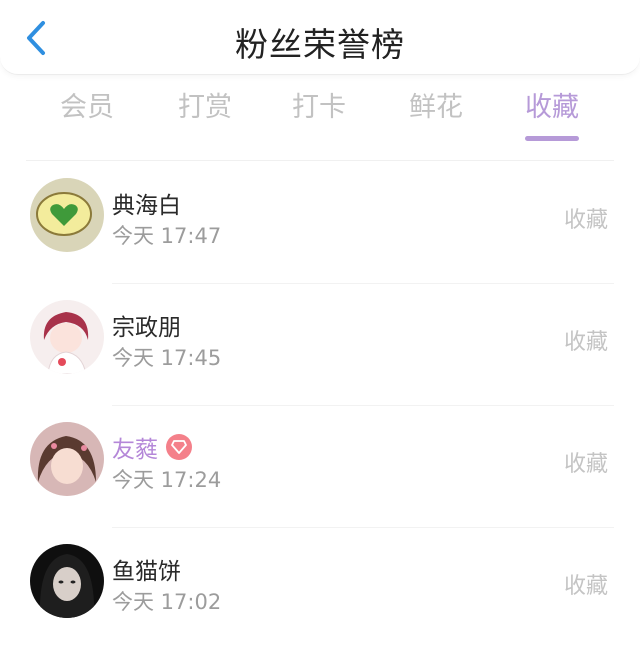 This screenshot has height=650, width=640. What do you see at coordinates (319, 107) in the screenshot?
I see `tab-label: 打卡` at bounding box center [319, 107].